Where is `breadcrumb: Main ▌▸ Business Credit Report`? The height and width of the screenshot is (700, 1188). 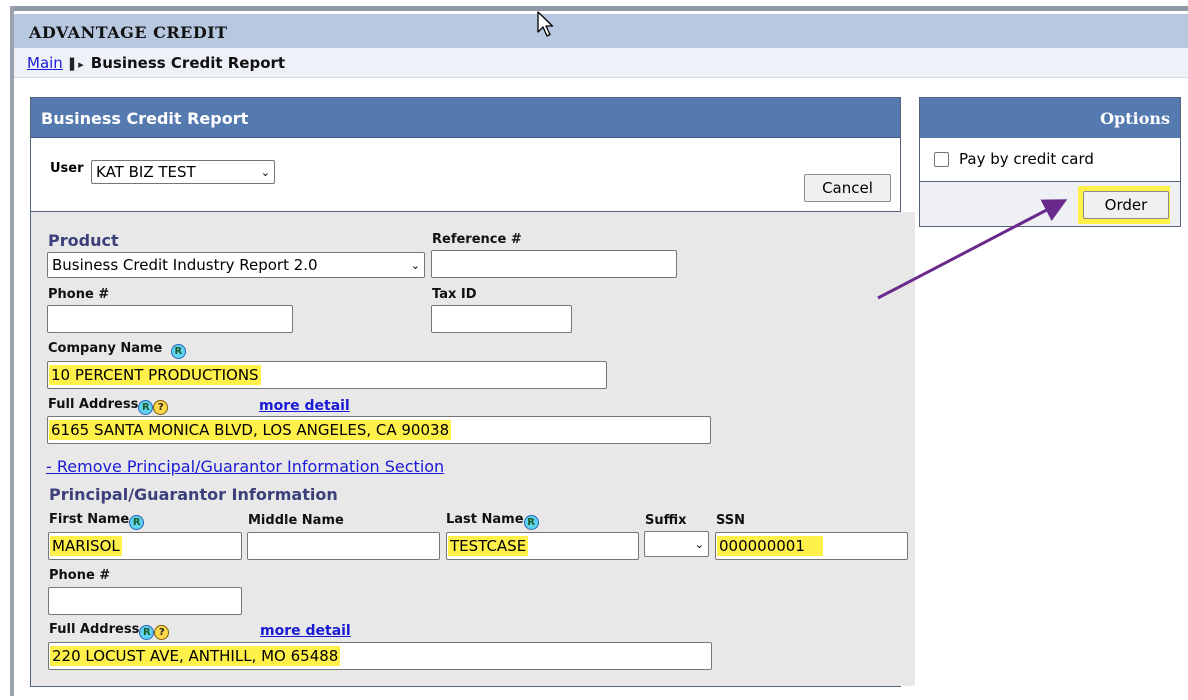 breadcrumb: Main ▌▸ Business Credit Report is located at coordinates (601, 63).